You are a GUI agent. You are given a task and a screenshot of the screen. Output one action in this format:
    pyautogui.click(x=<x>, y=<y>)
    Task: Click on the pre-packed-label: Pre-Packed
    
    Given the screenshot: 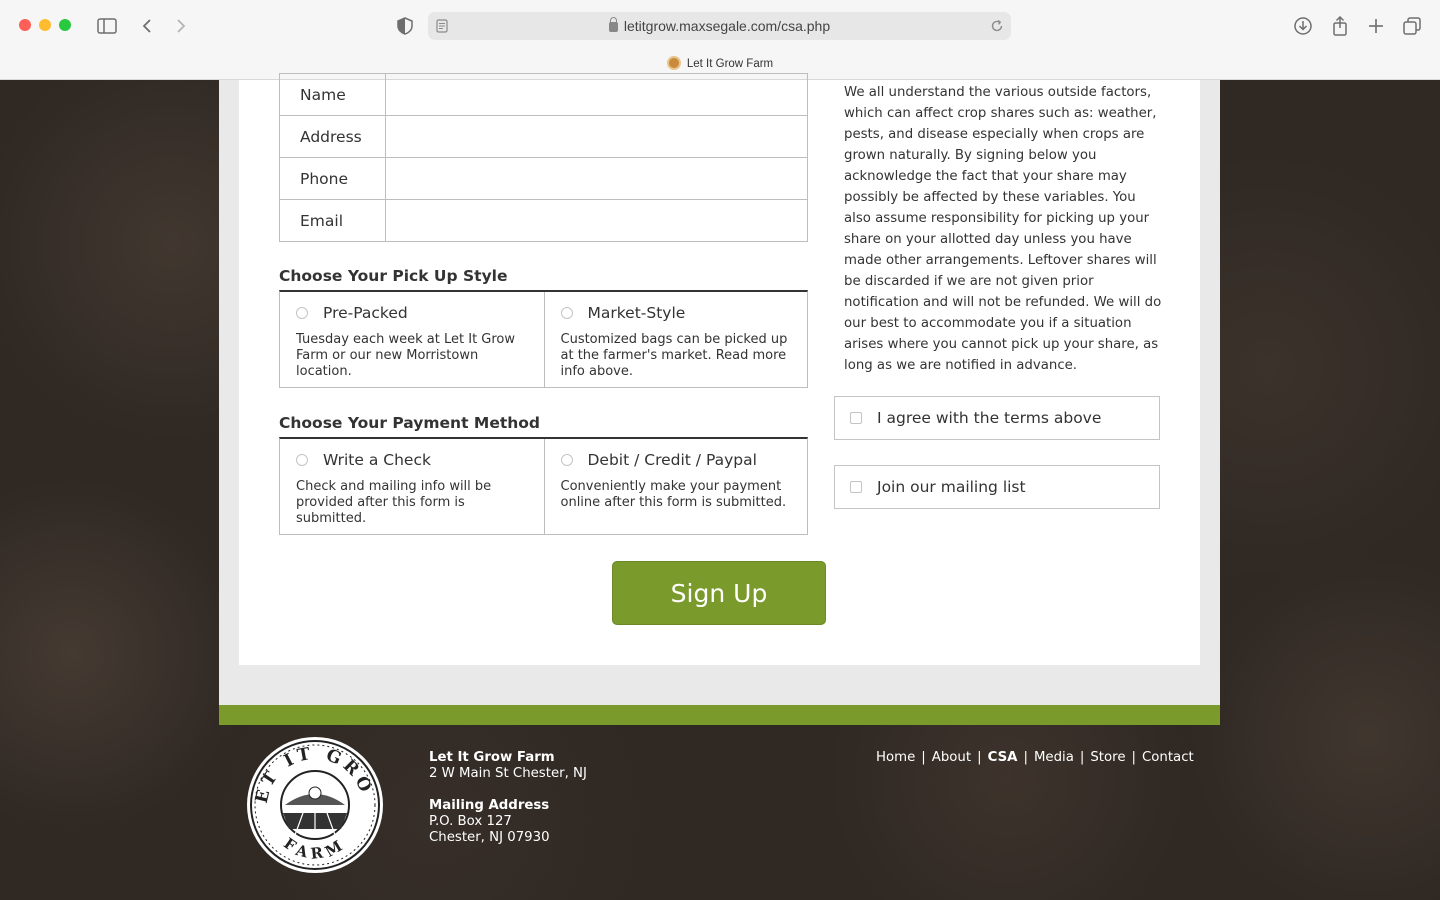 What is the action you would take?
    pyautogui.click(x=365, y=313)
    